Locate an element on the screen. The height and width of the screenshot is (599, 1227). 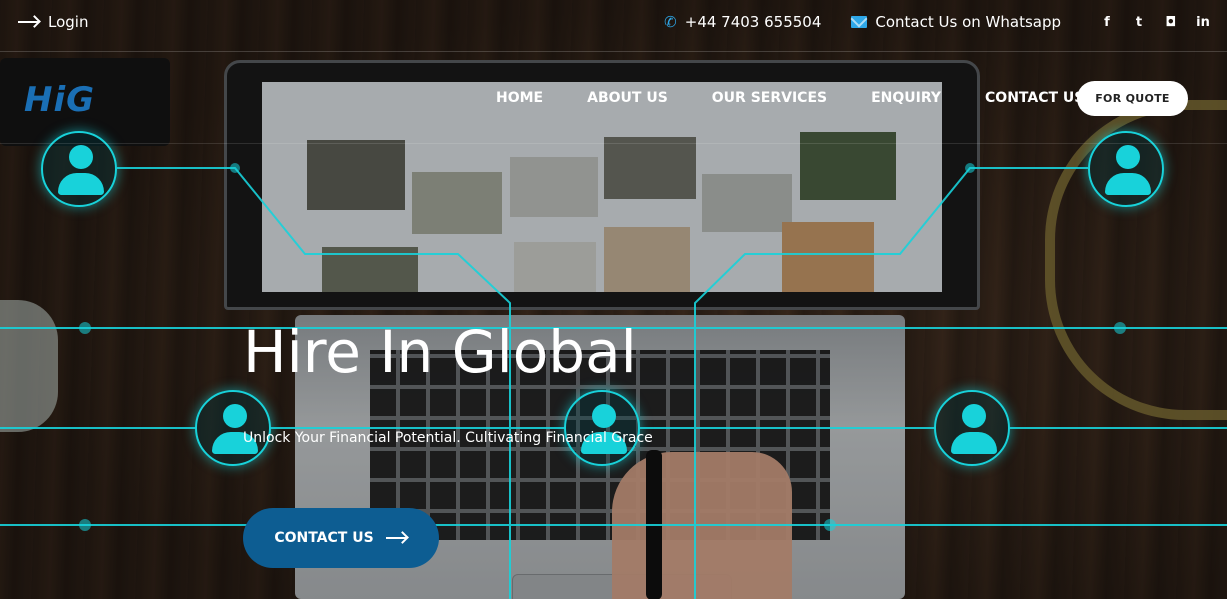
phone-icon: ✆ is located at coordinates (670, 22).